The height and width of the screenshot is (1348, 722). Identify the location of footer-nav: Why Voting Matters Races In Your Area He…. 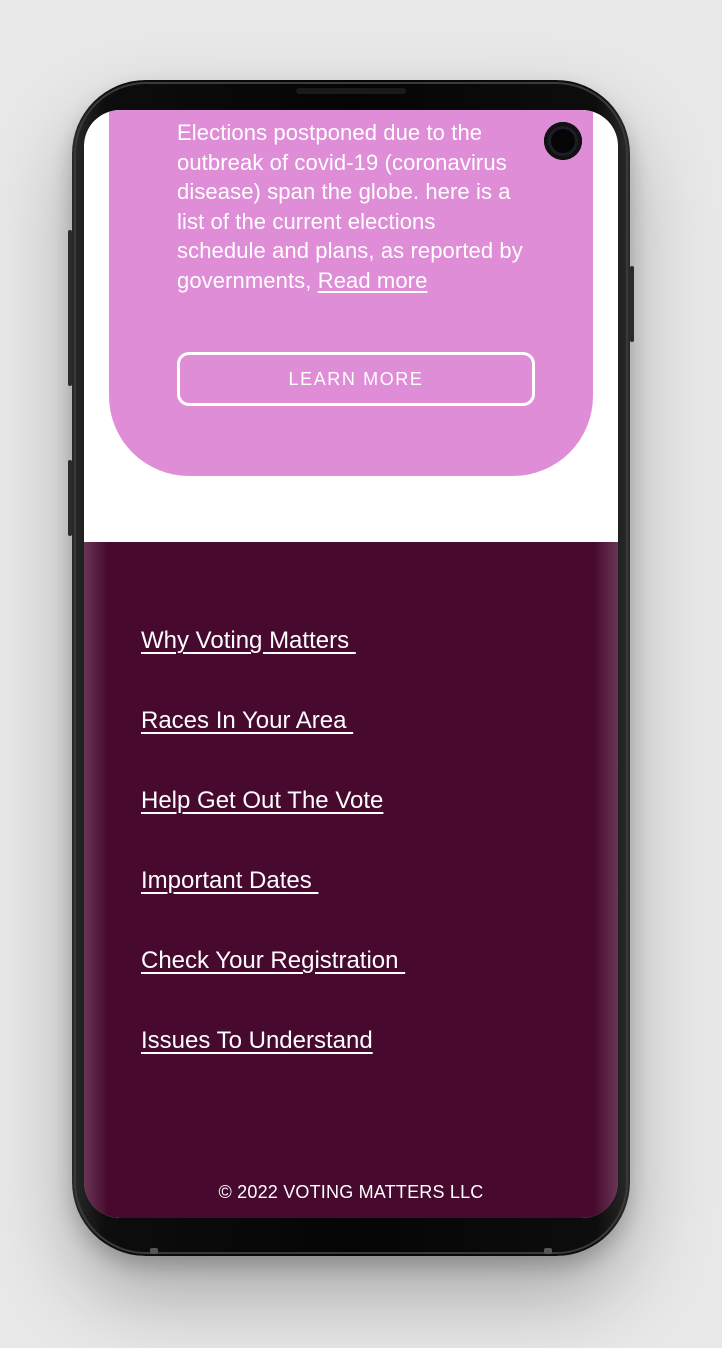
(273, 866).